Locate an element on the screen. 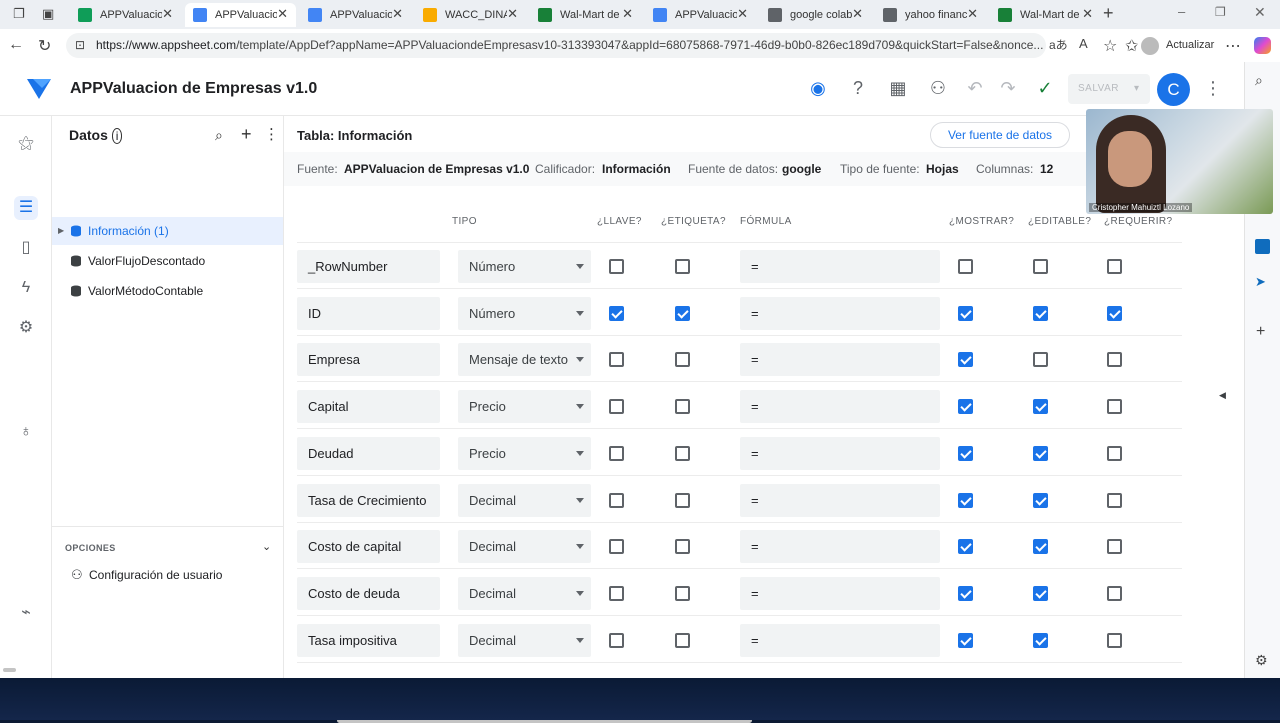 The image size is (1280, 723). save-button: SALVAR ▾ is located at coordinates (1109, 89).